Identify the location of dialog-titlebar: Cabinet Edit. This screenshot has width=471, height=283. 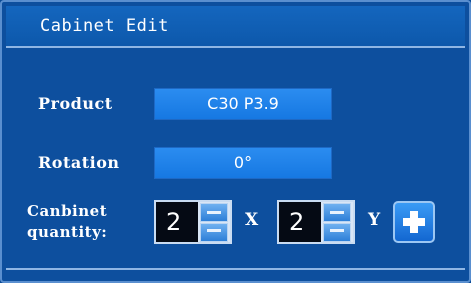
(235, 27).